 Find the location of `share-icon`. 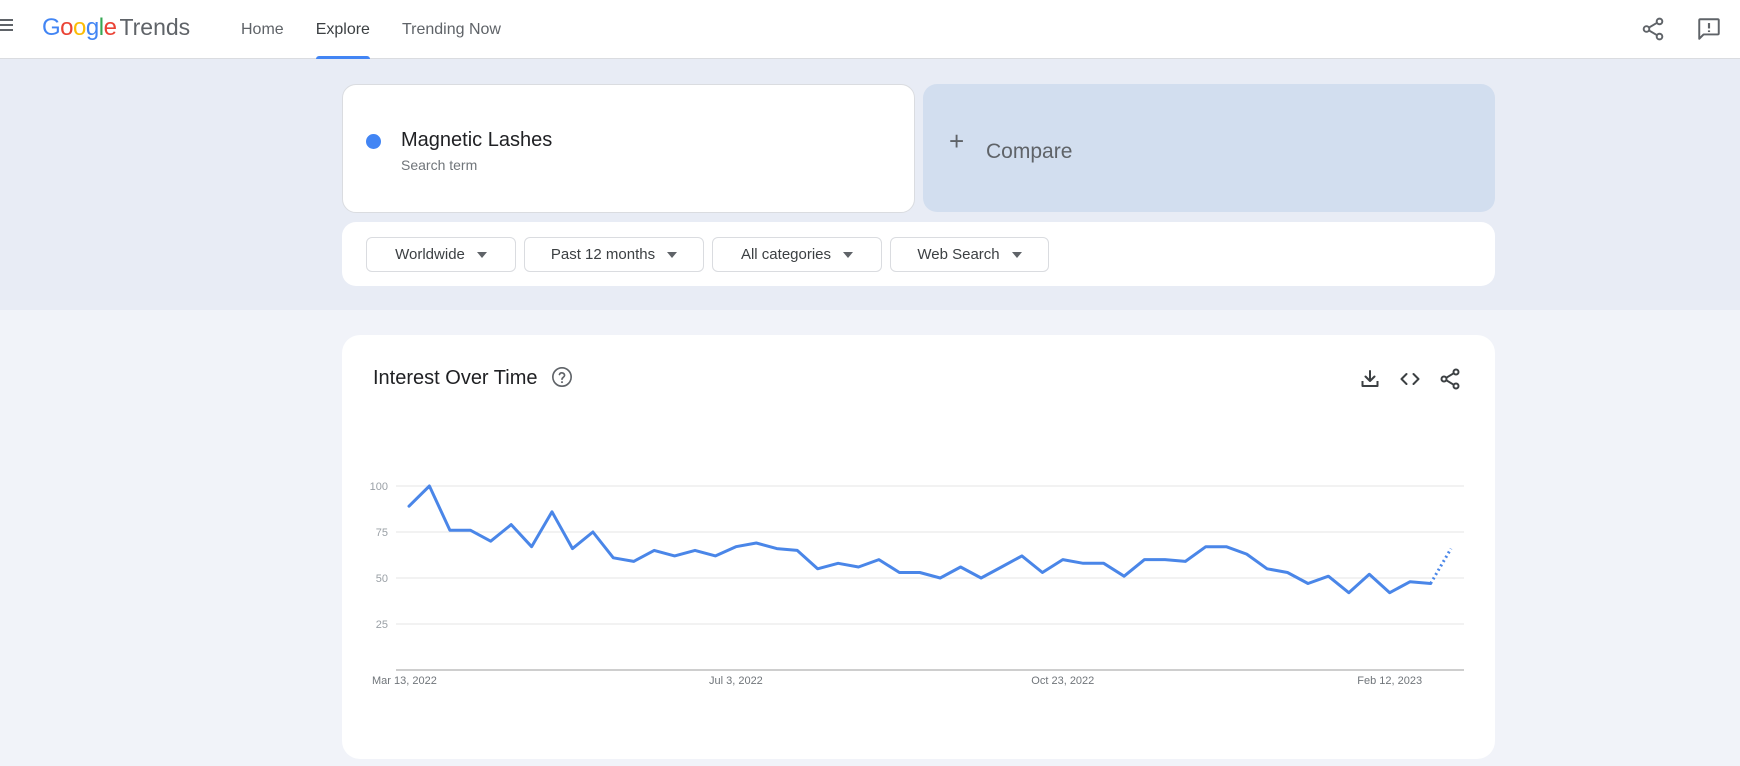

share-icon is located at coordinates (1653, 29).